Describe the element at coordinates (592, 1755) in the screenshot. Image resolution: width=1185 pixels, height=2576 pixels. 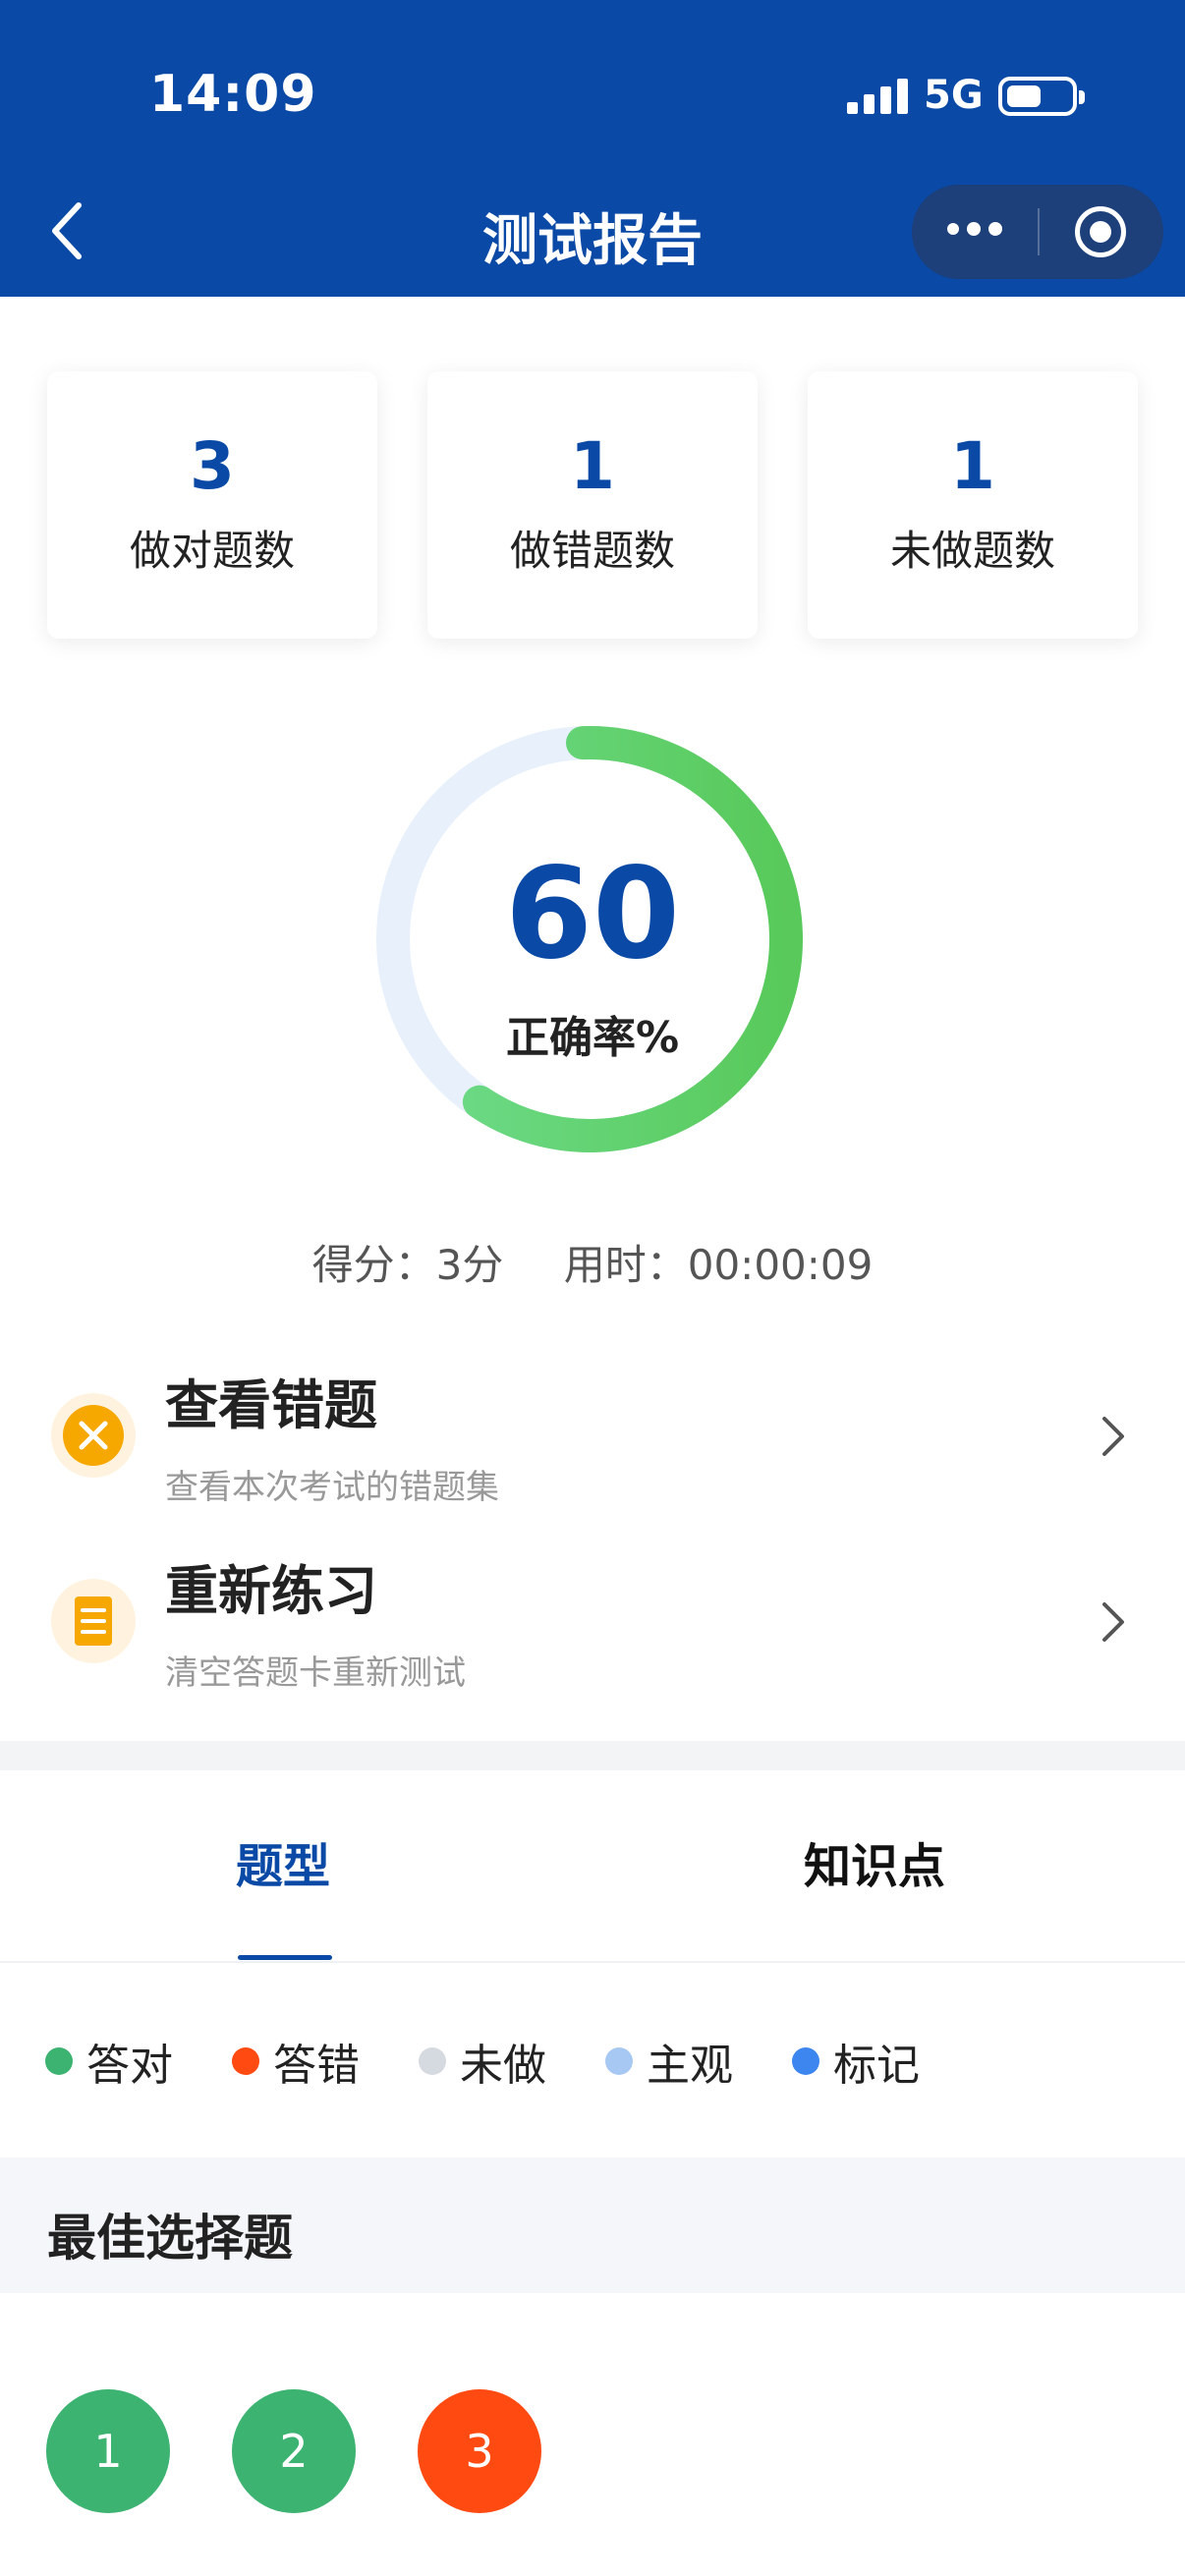
I see `section-divider` at that location.